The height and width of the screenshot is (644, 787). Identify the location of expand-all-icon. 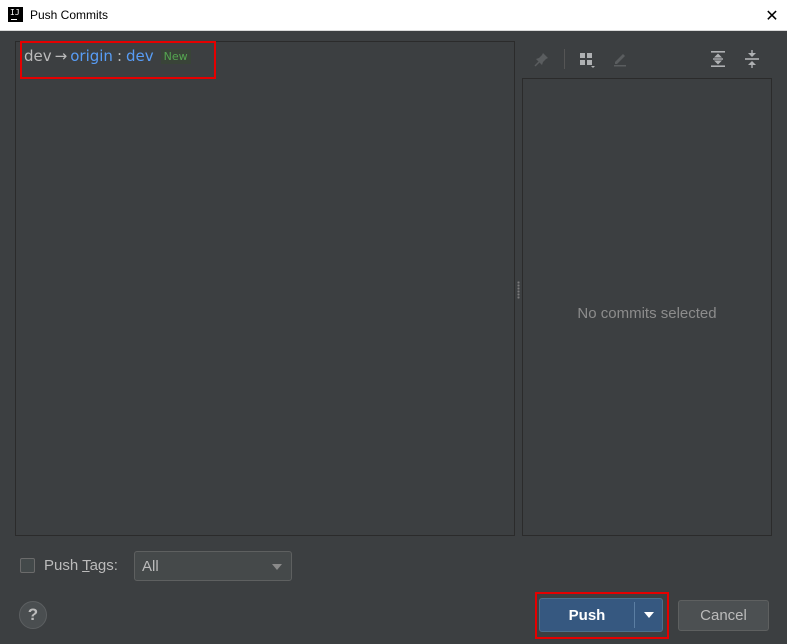
(718, 59).